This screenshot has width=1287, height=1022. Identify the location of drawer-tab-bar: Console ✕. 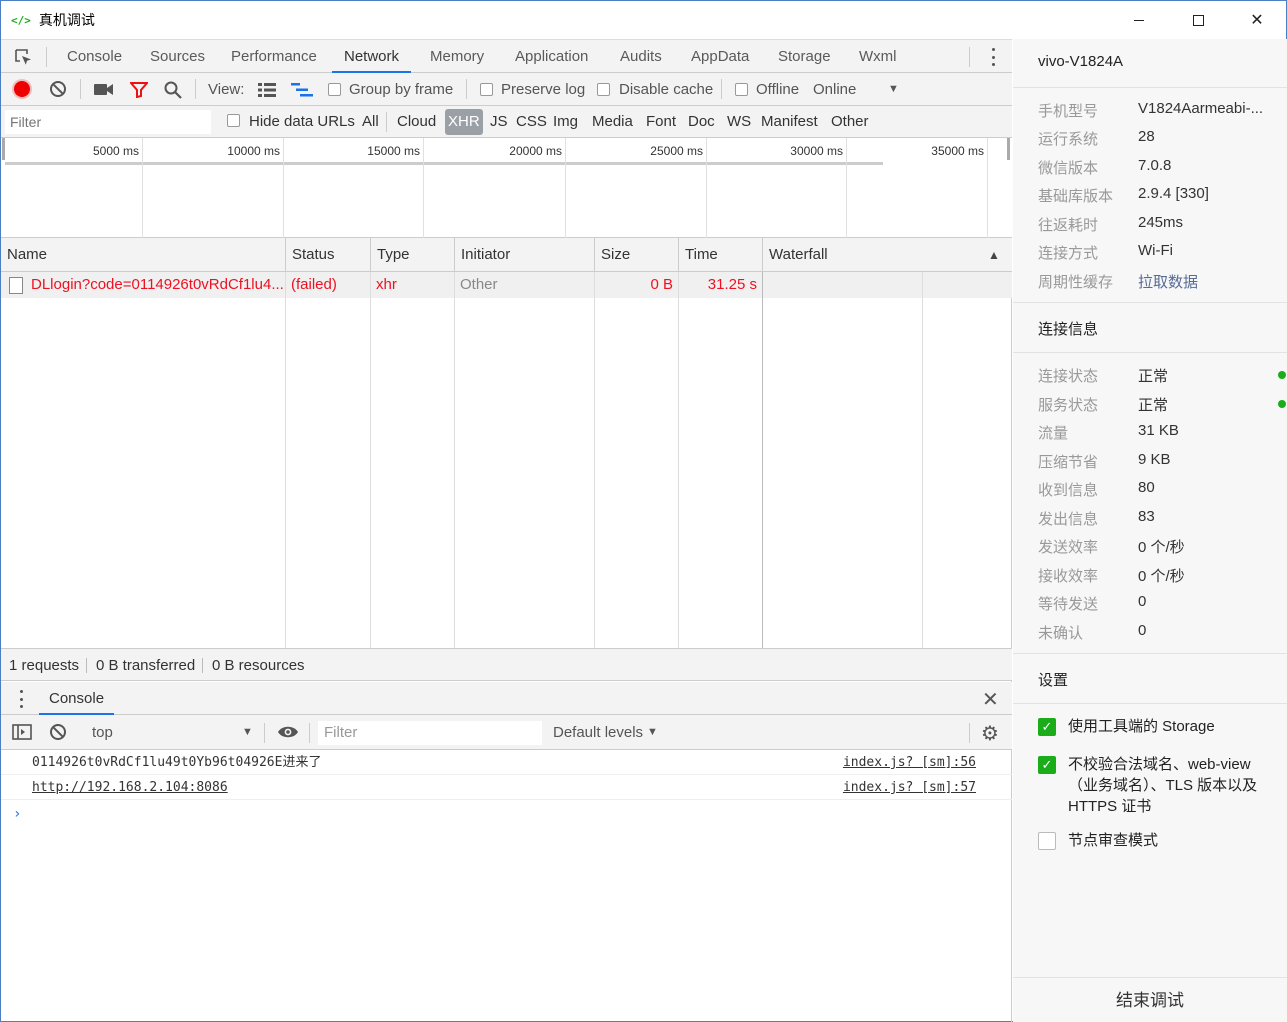
(506, 698).